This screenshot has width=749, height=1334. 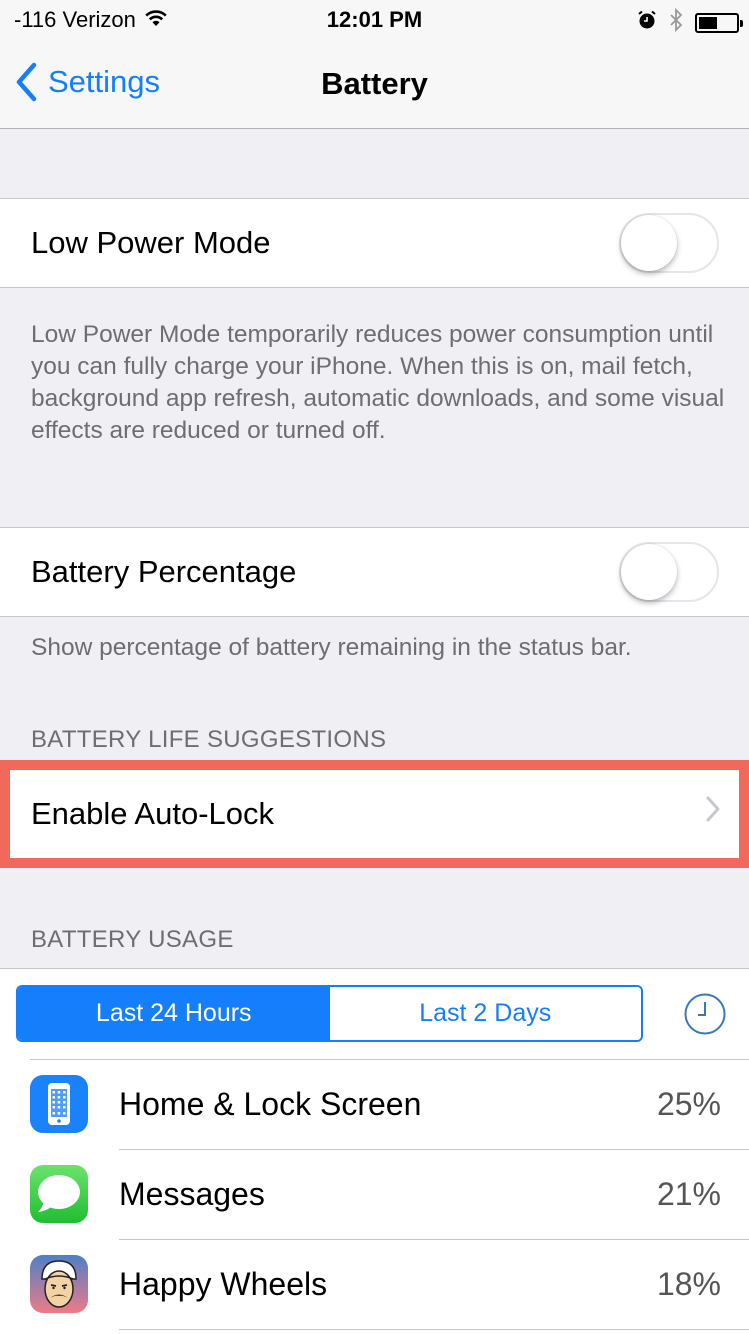 I want to click on usage-time-toggle-button, so click(x=705, y=1016).